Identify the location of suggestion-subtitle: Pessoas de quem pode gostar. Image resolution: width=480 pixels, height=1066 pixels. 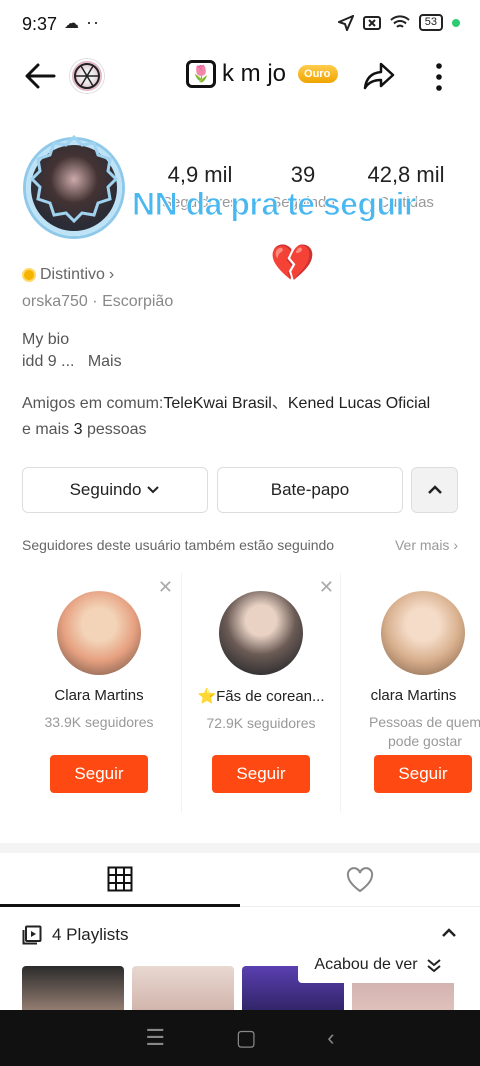
(424, 731).